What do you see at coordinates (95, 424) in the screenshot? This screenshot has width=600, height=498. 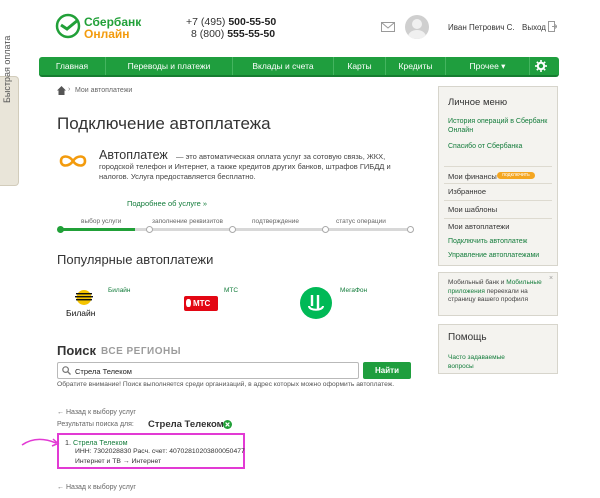 I see `results-label: Результаты поиска для:` at bounding box center [95, 424].